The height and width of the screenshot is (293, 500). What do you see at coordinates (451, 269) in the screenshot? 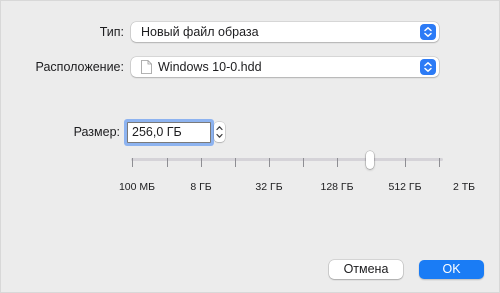
I see `ok-button: OK` at bounding box center [451, 269].